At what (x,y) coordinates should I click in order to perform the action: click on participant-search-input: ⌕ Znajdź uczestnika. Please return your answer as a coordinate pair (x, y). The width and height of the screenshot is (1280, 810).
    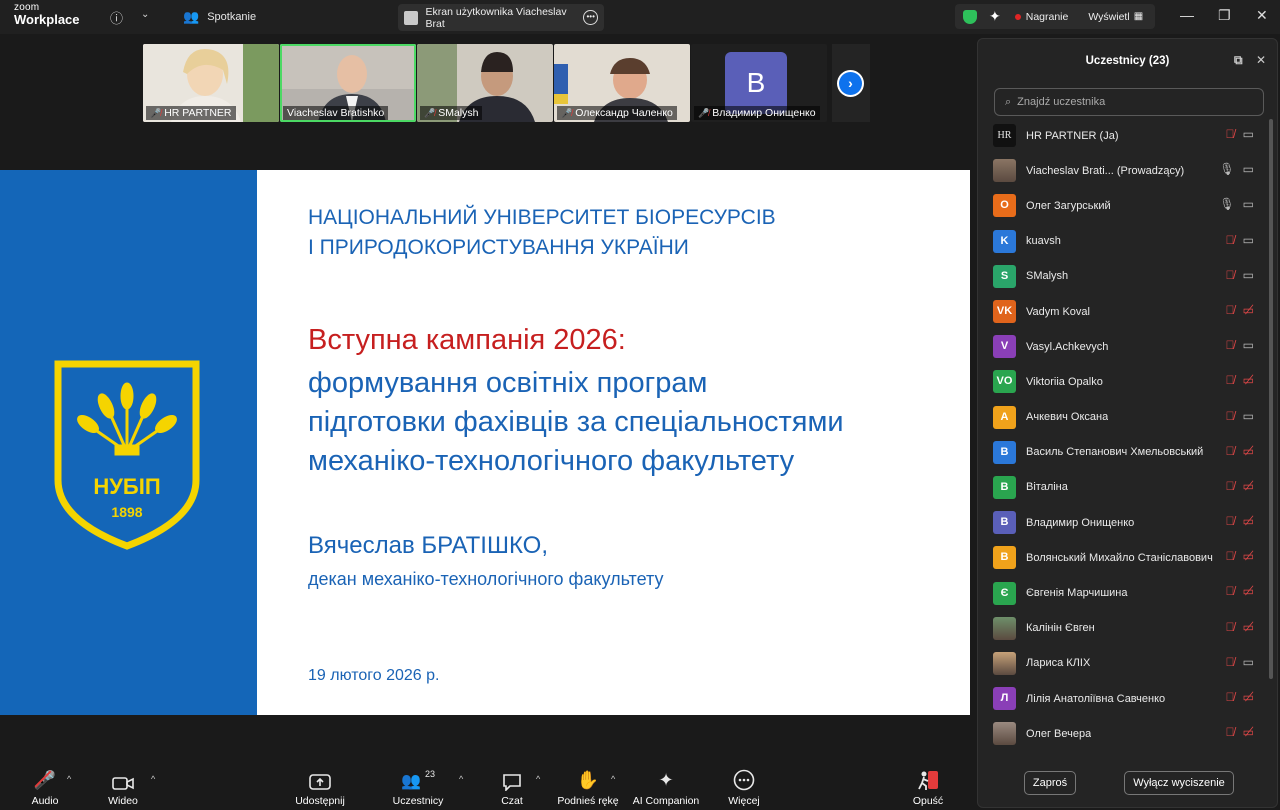
    Looking at the image, I should click on (1129, 102).